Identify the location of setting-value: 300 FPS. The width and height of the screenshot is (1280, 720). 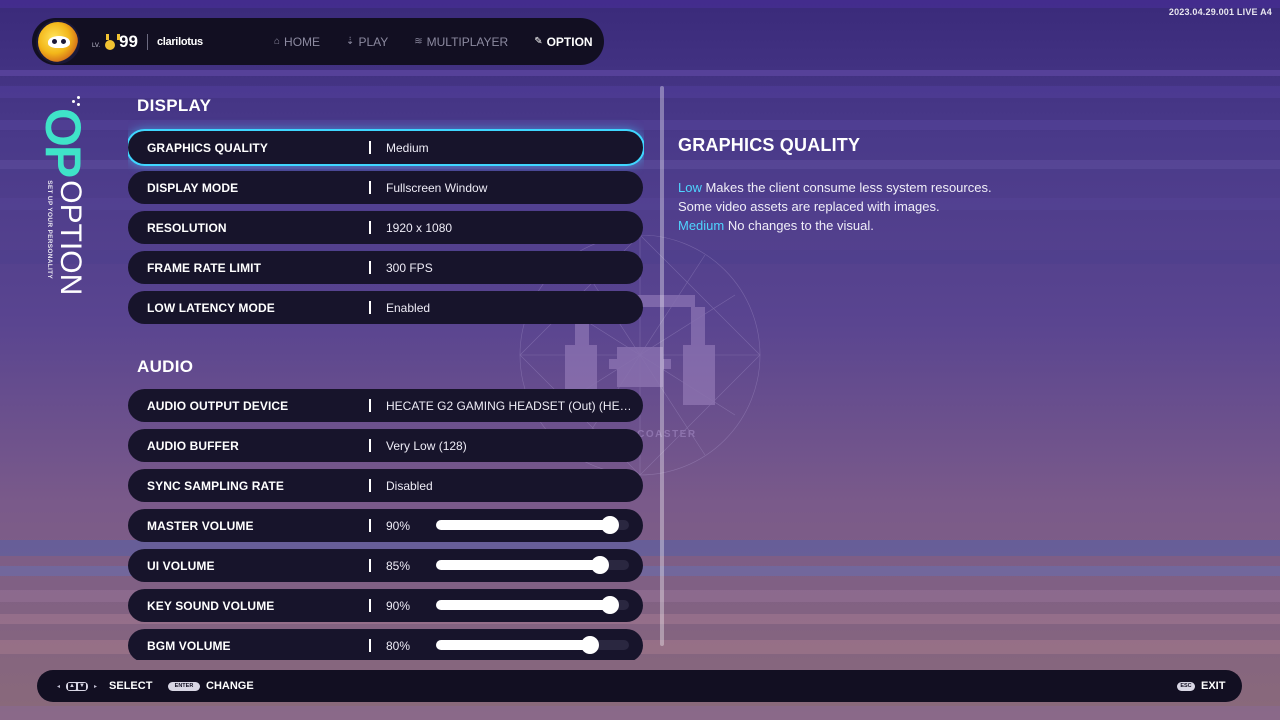
(409, 267).